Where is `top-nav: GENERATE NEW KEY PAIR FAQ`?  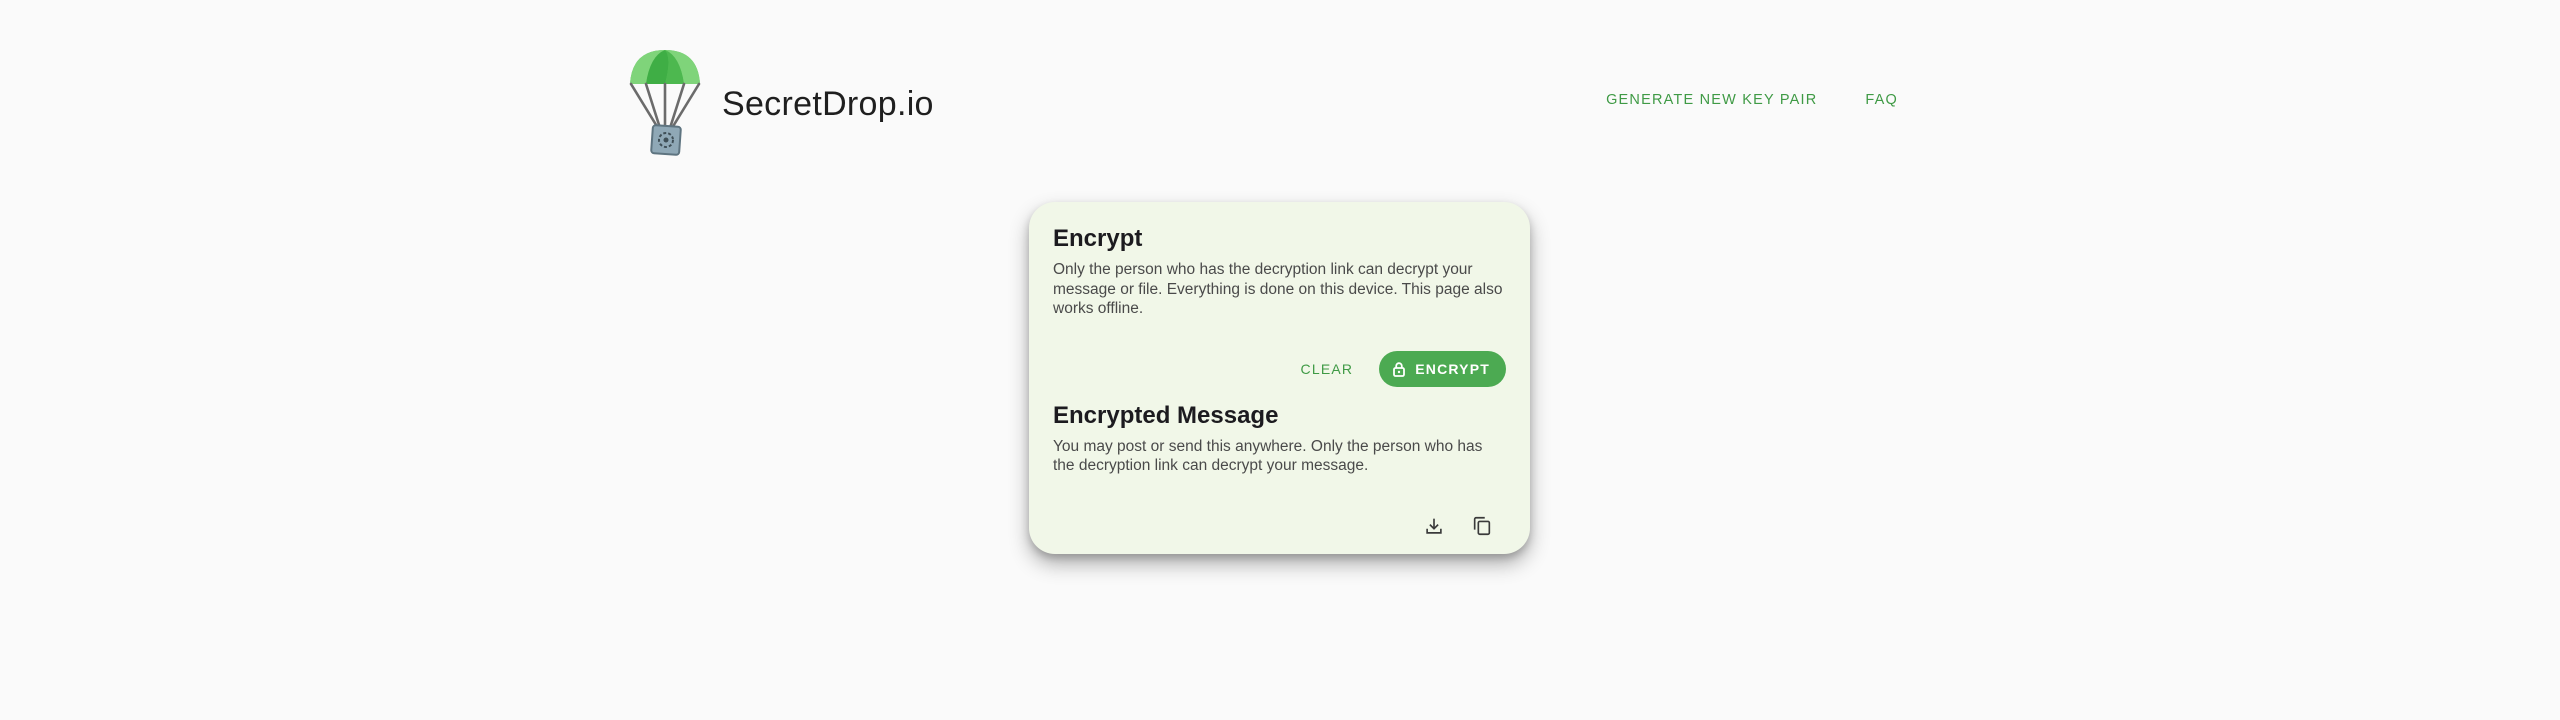
top-nav: GENERATE NEW KEY PAIR FAQ is located at coordinates (1728, 100).